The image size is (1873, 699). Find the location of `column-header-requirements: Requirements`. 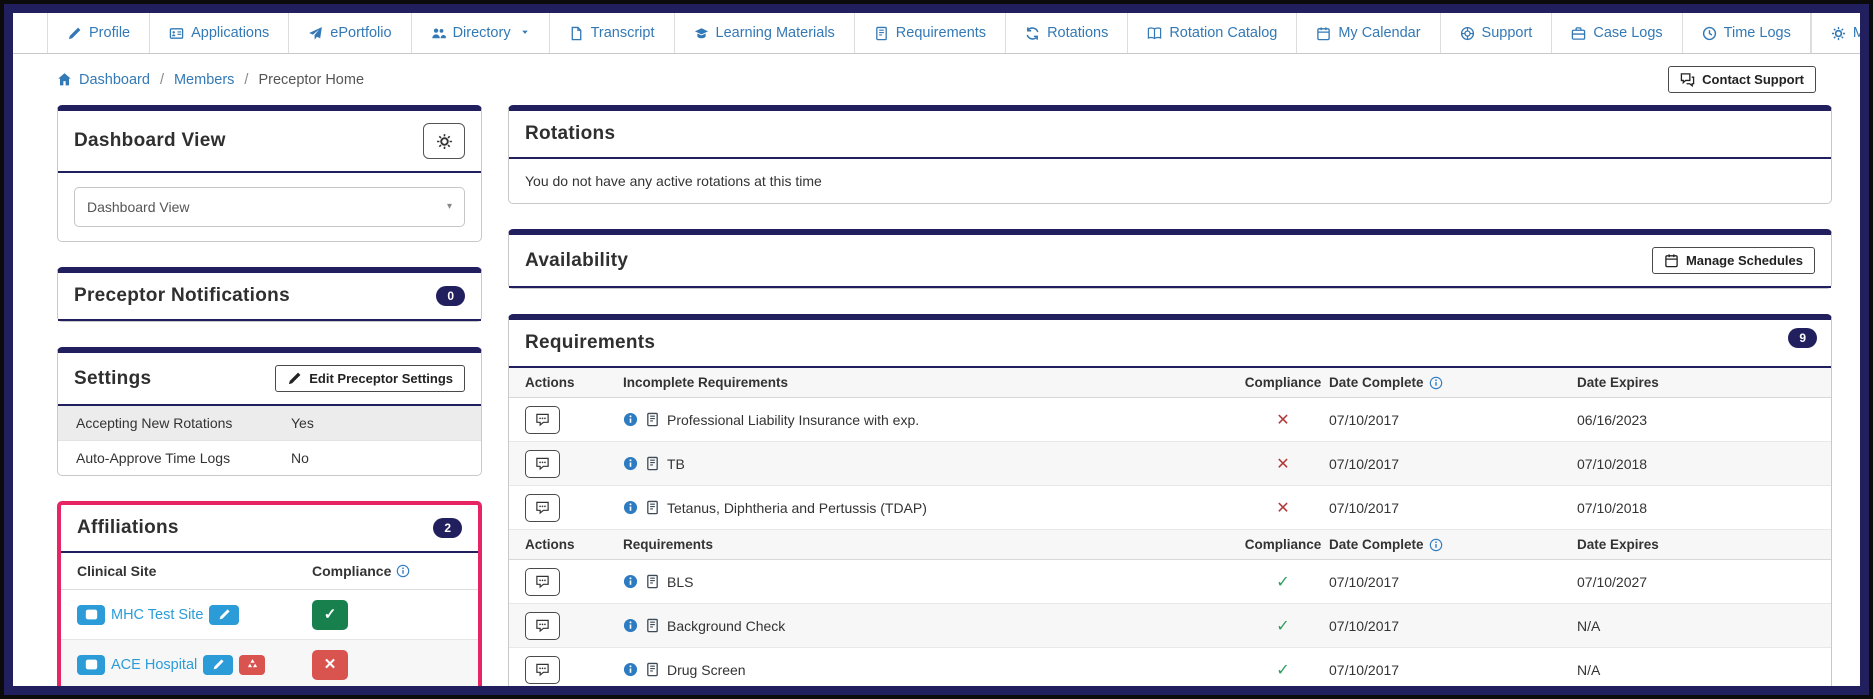

column-header-requirements: Requirements is located at coordinates (668, 544).